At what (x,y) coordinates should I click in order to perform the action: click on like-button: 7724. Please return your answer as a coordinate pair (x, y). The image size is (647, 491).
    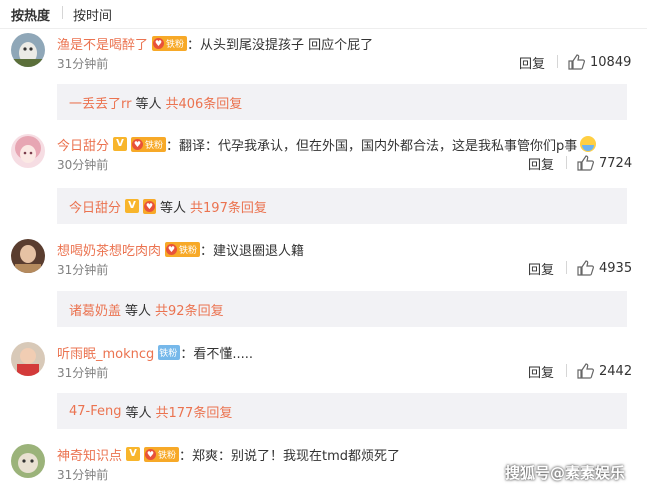
    Looking at the image, I should click on (604, 163).